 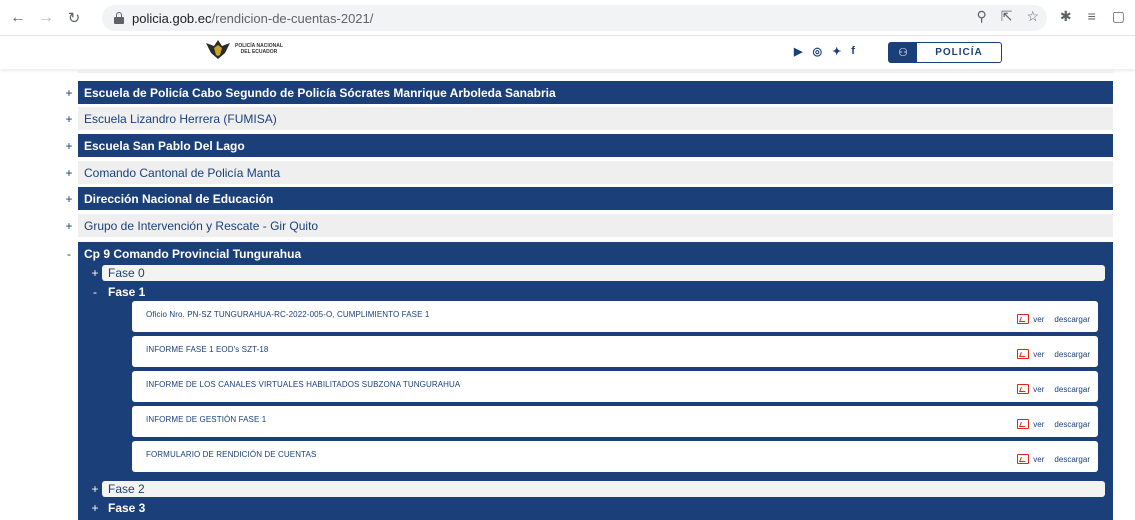 I want to click on side-panel-icon: ▢, so click(x=1118, y=16).